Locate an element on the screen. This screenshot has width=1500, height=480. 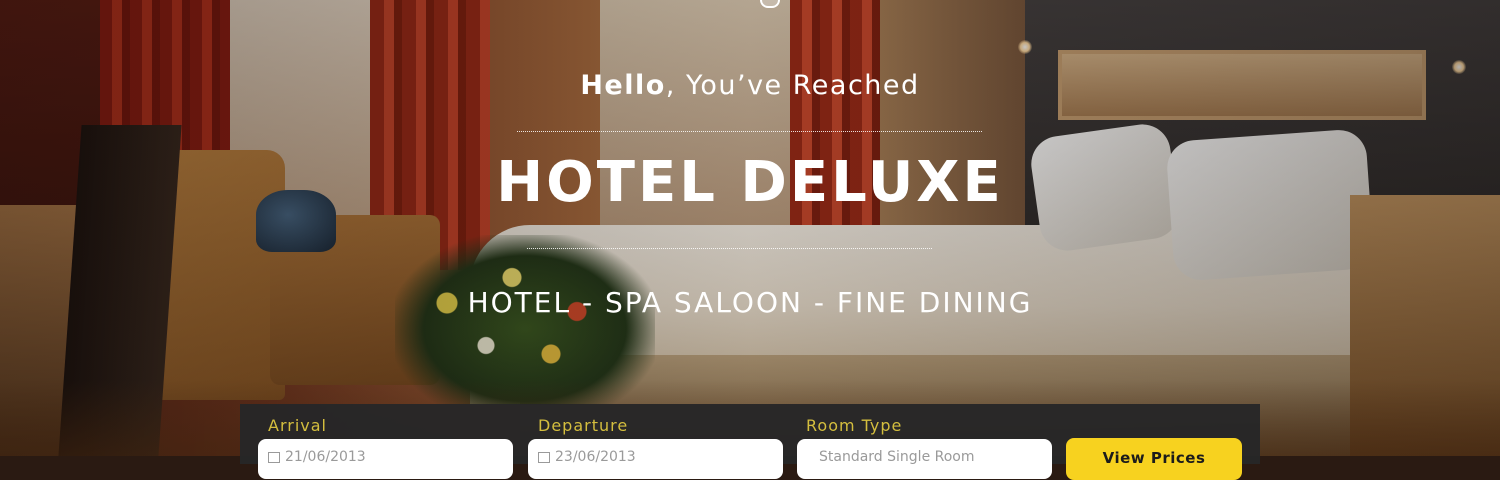
departure-label: Departure is located at coordinates (583, 425).